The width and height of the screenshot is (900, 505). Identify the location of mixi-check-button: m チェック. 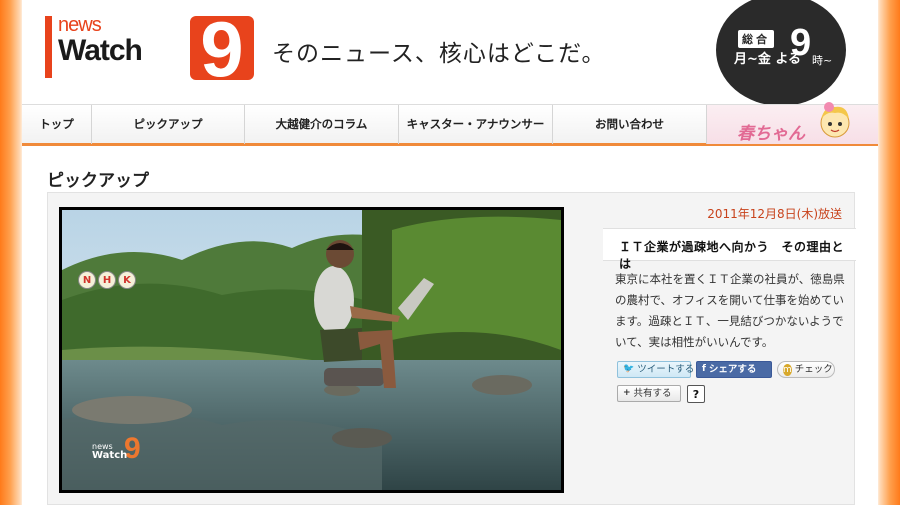
(806, 369).